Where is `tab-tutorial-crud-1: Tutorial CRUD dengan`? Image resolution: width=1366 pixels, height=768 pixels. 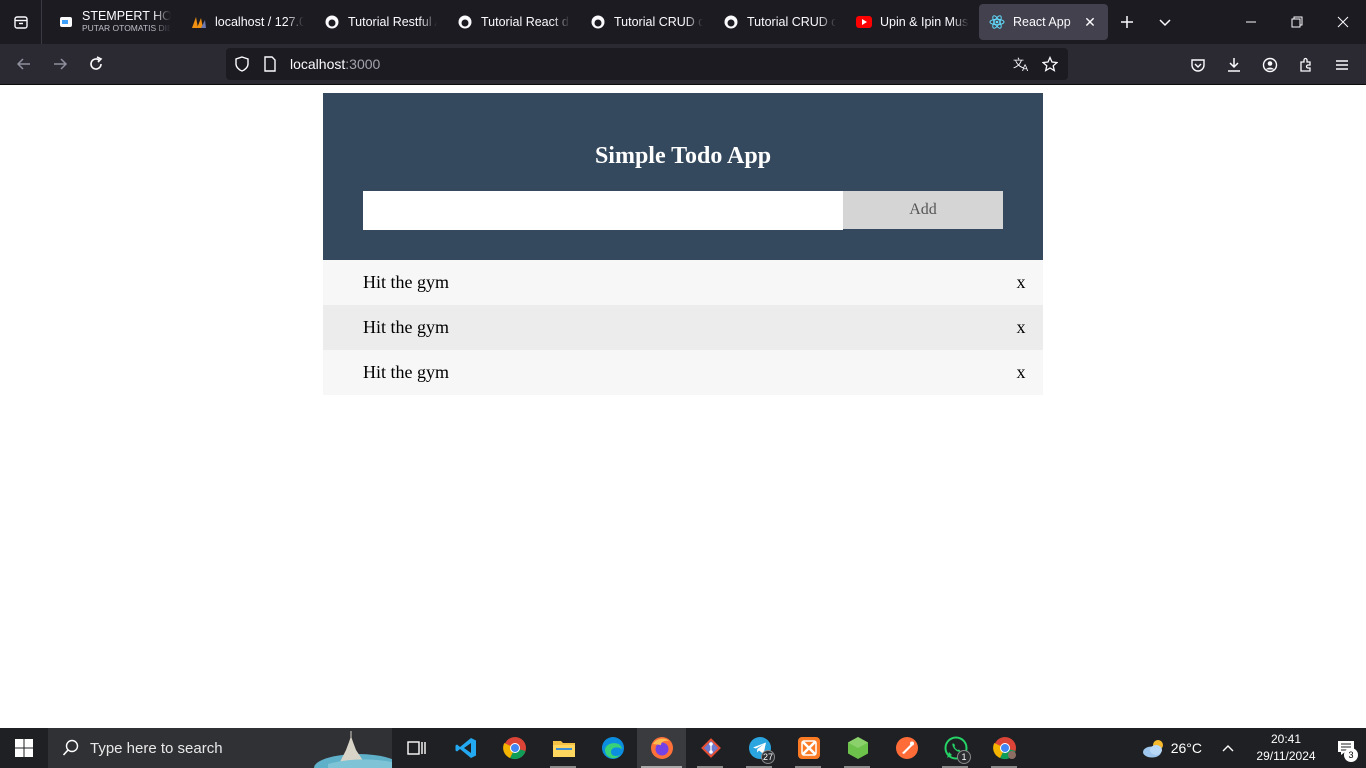 tab-tutorial-crud-1: Tutorial CRUD dengan is located at coordinates (646, 22).